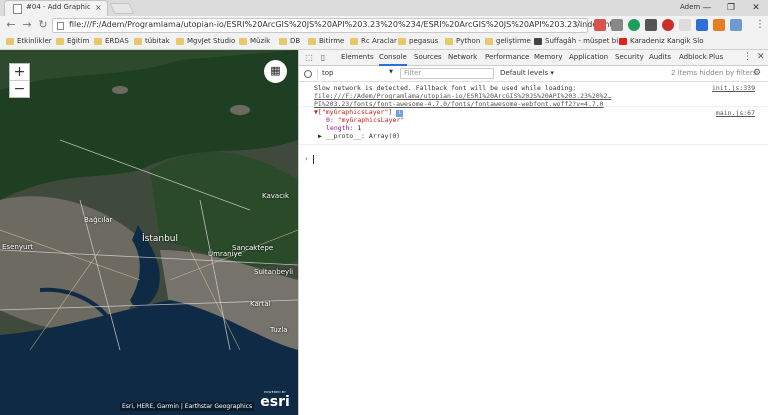  What do you see at coordinates (313, 159) in the screenshot?
I see `console-input-cursor` at bounding box center [313, 159].